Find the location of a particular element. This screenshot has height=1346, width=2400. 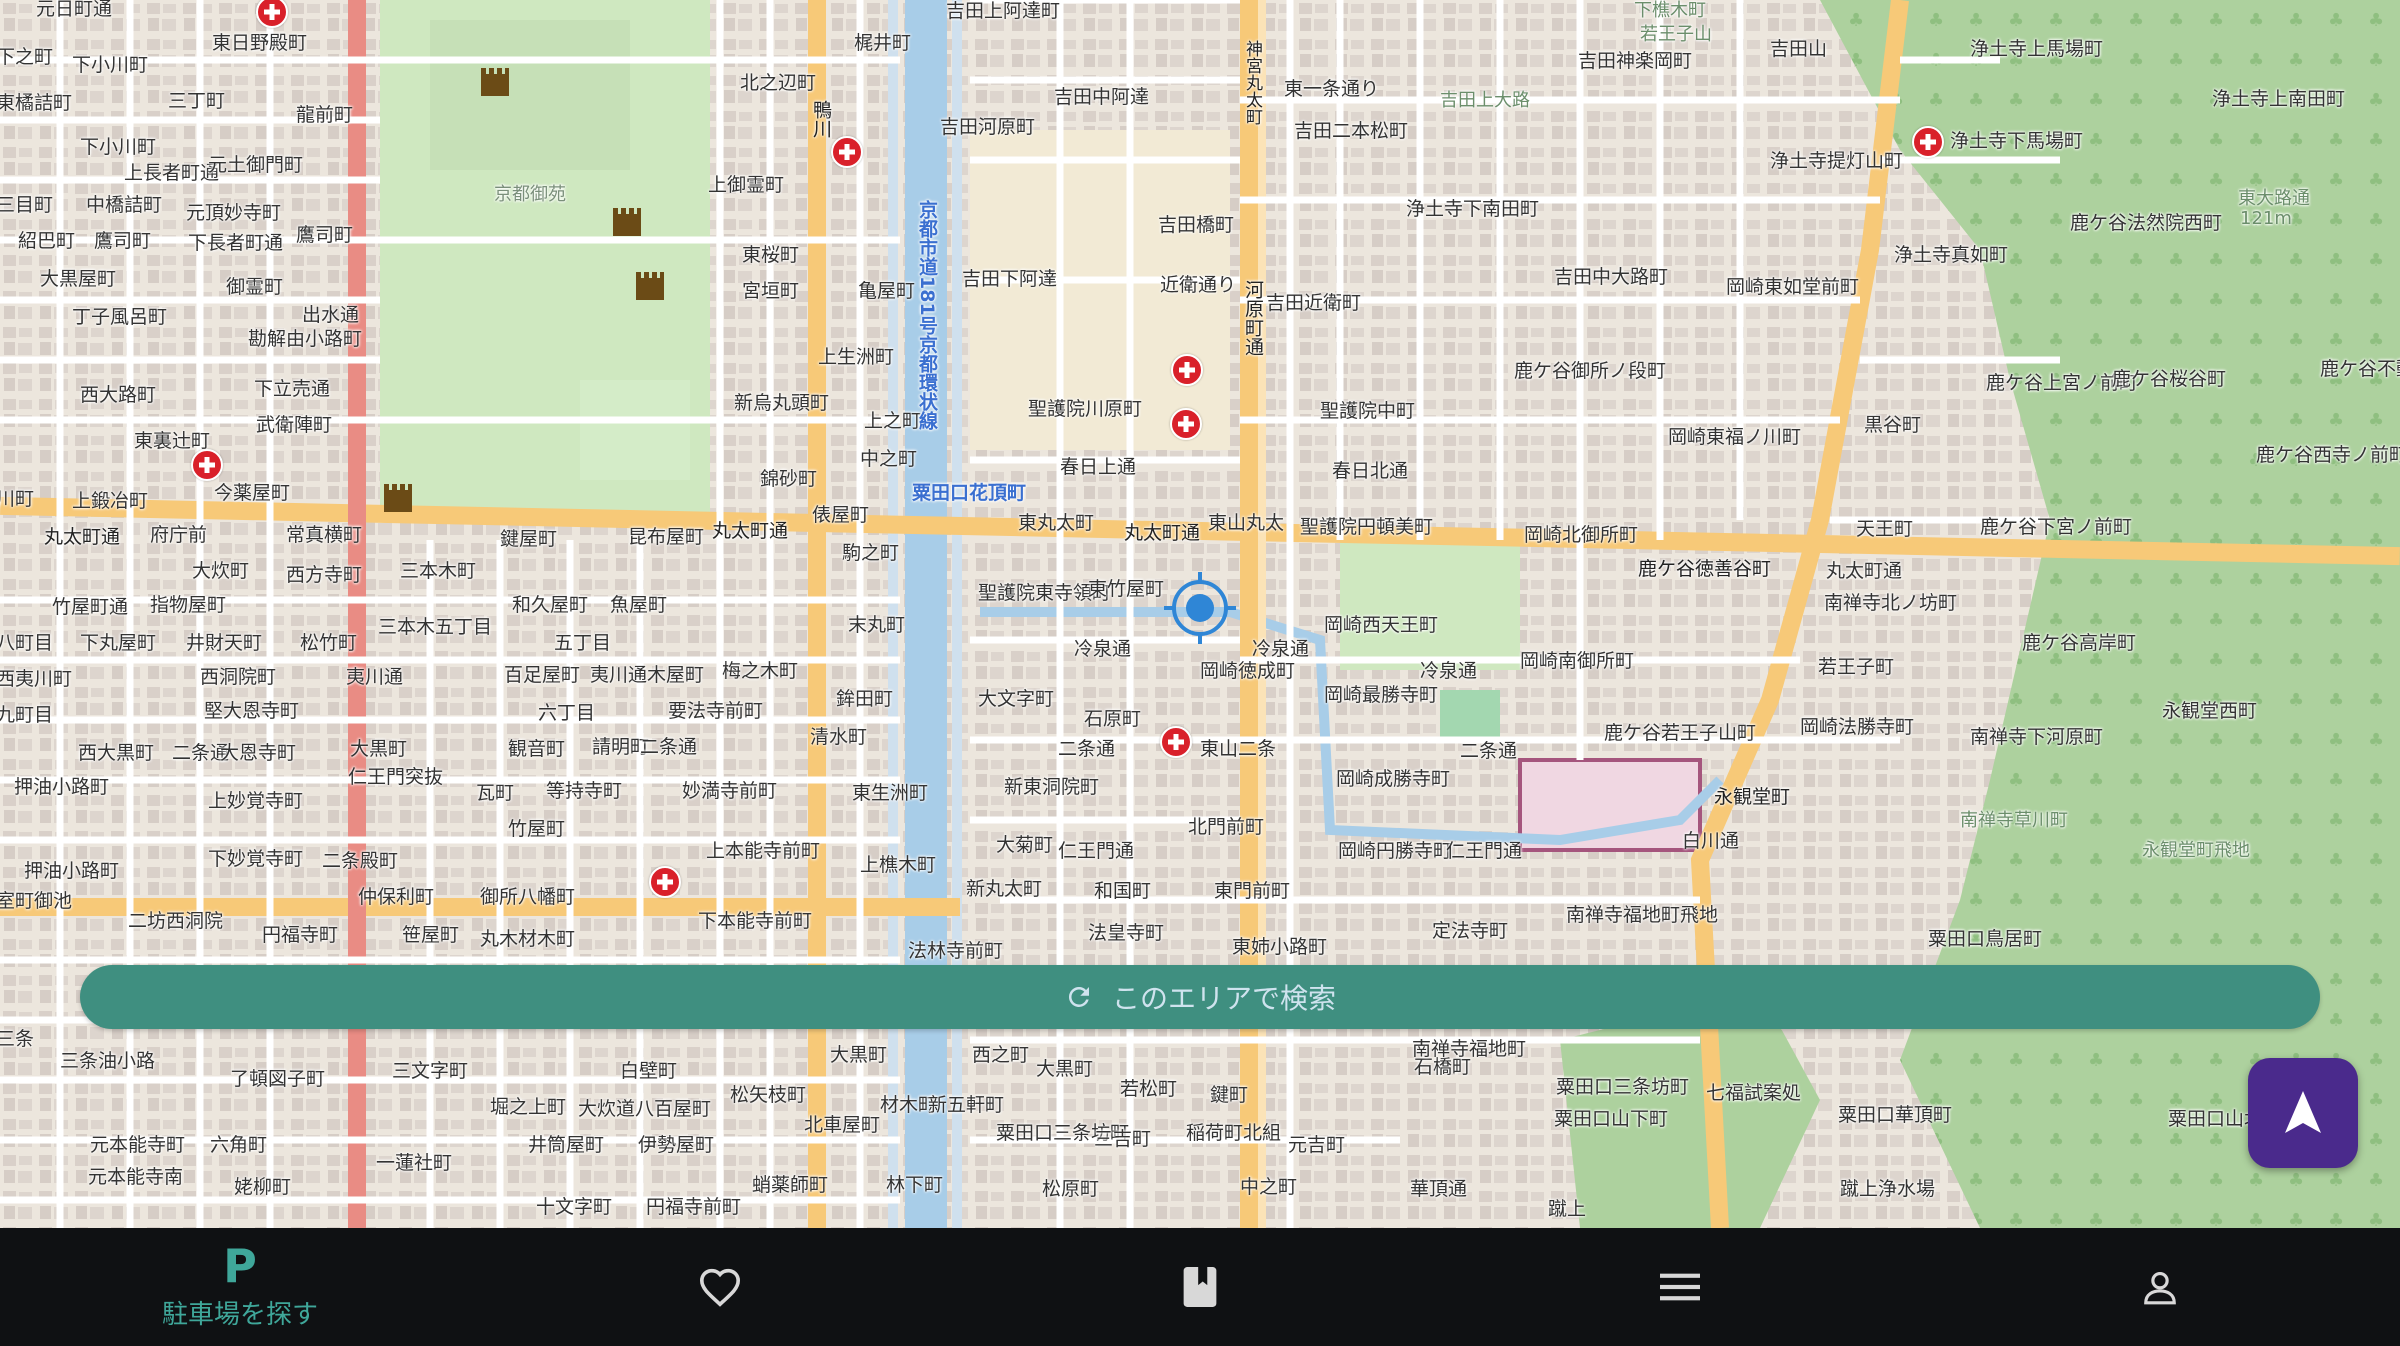

road-label: 神宮丸太町 is located at coordinates (1252, 82).